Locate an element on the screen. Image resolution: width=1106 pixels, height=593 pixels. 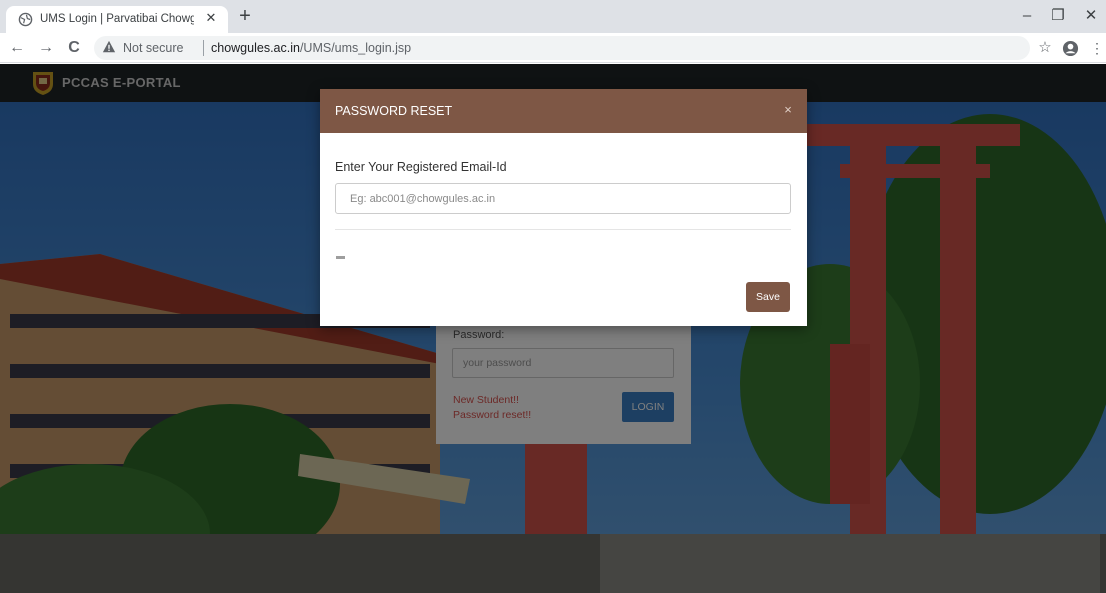
warning-icon is located at coordinates (109, 46).